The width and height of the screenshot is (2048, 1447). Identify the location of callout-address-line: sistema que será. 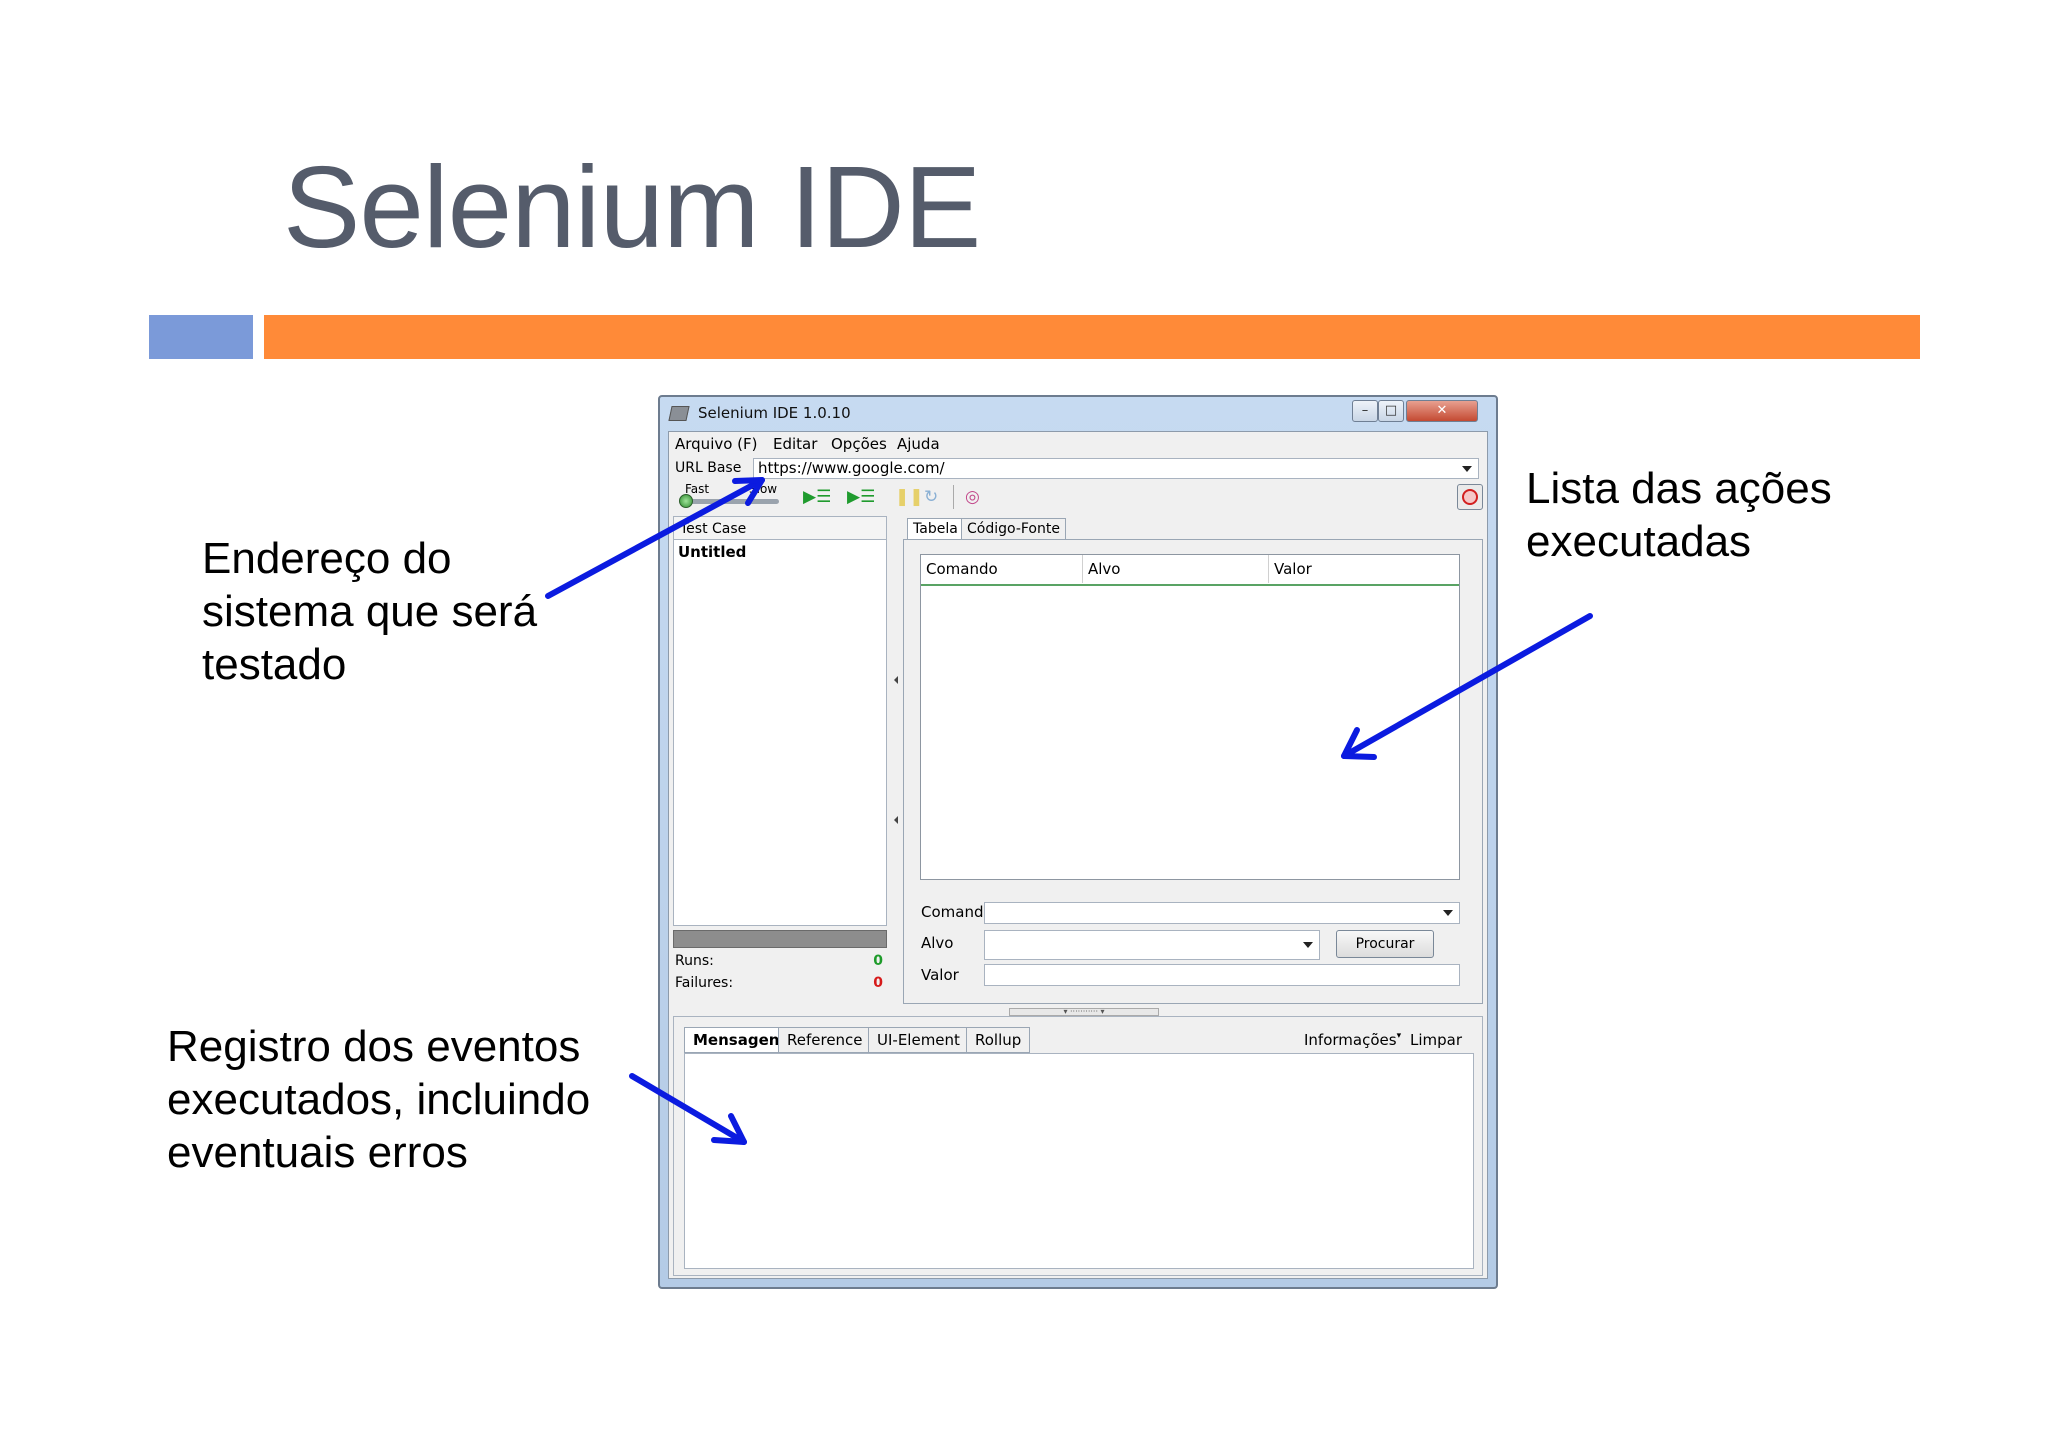
(370, 611).